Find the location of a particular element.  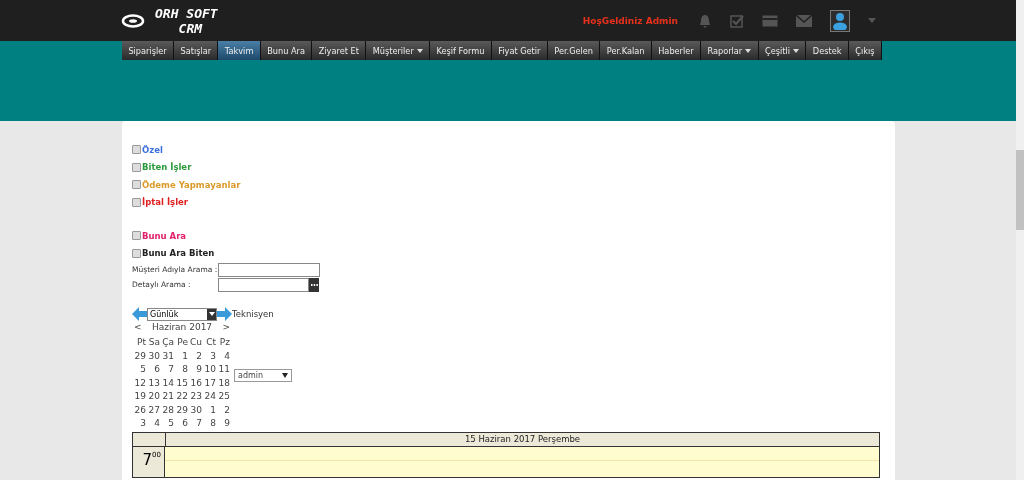

filter-label: İptal İşler is located at coordinates (165, 202).